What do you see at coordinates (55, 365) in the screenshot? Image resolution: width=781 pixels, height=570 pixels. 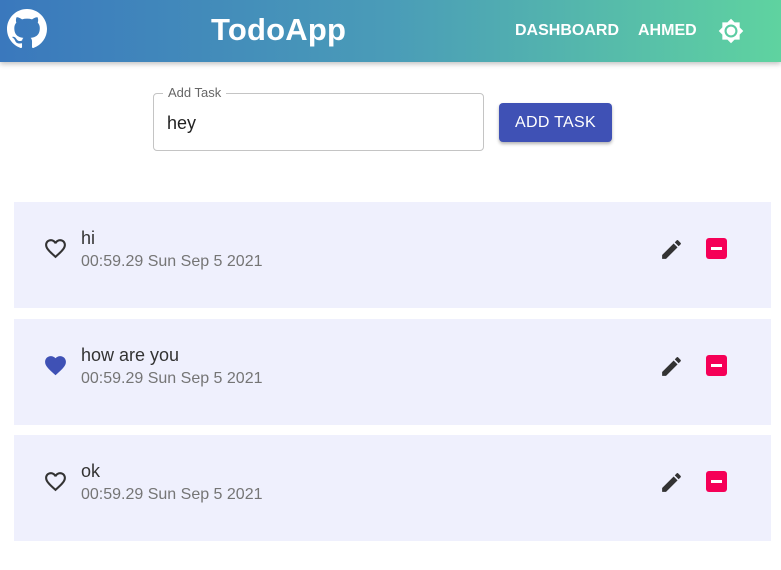 I see `heart-filled-icon` at bounding box center [55, 365].